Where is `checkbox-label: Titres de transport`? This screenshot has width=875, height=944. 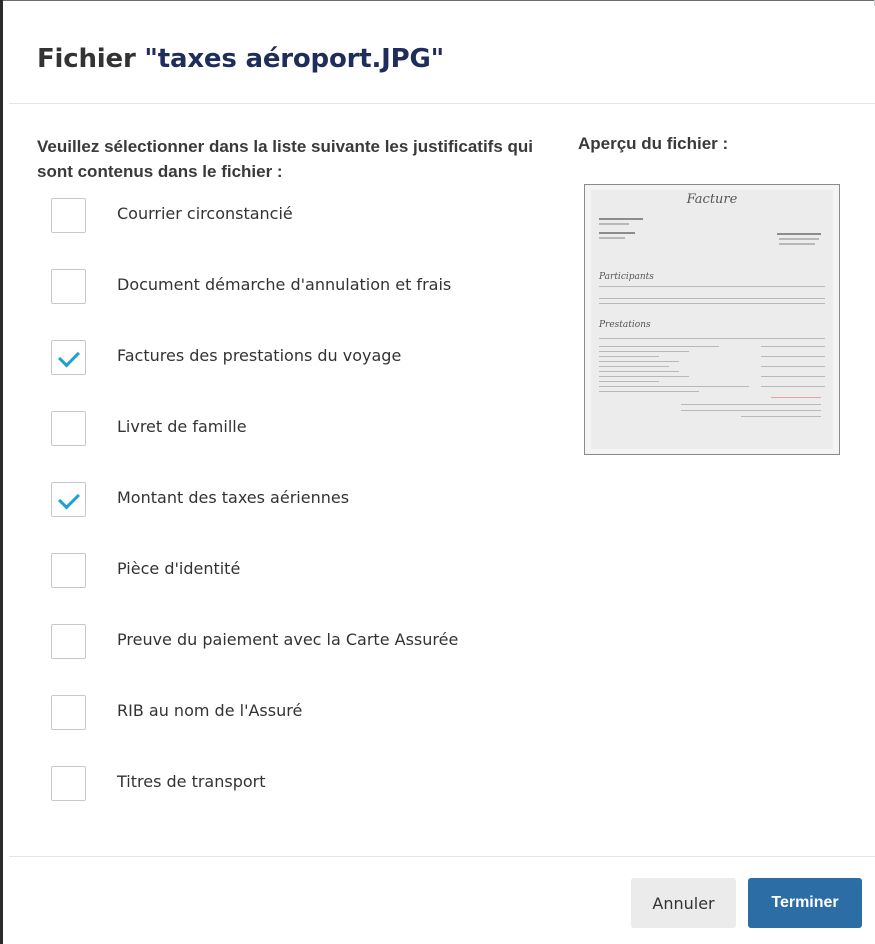
checkbox-label: Titres de transport is located at coordinates (191, 781).